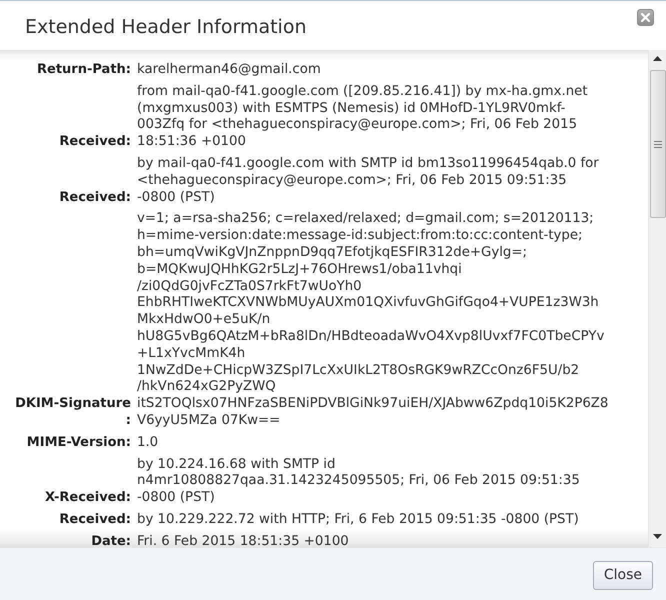  Describe the element at coordinates (87, 498) in the screenshot. I see `header-name: X-Received:` at that location.